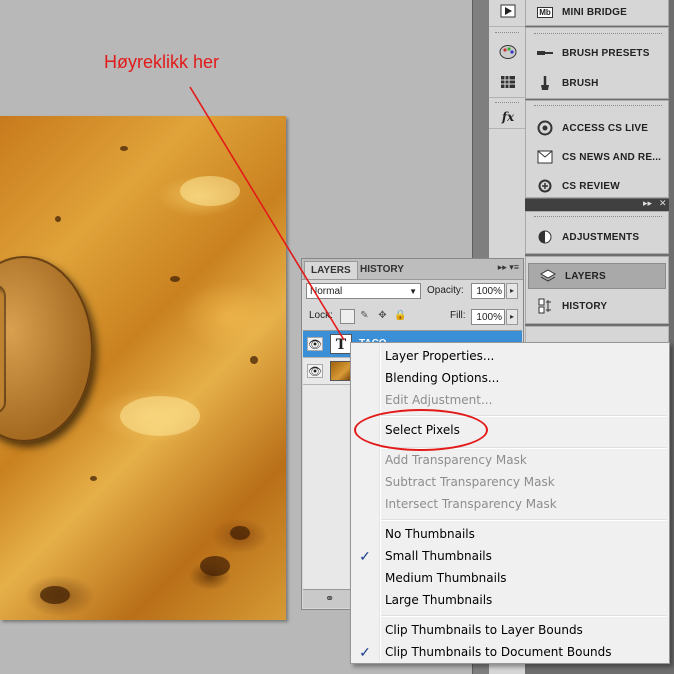  I want to click on palette-icon, so click(508, 52).